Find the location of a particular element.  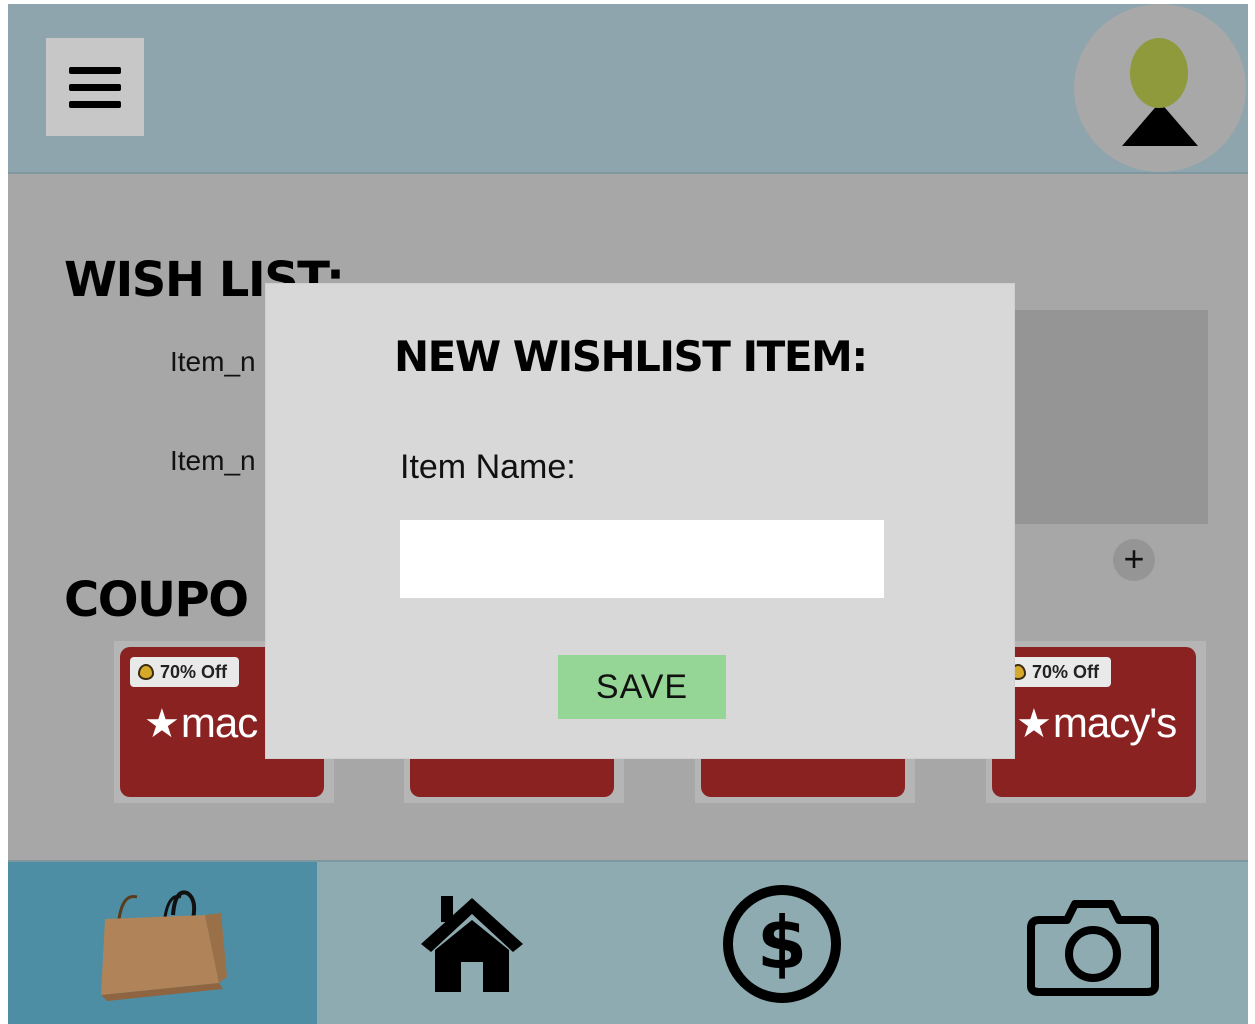

coupon-card: 70% Off ★macy's is located at coordinates (1096, 722).